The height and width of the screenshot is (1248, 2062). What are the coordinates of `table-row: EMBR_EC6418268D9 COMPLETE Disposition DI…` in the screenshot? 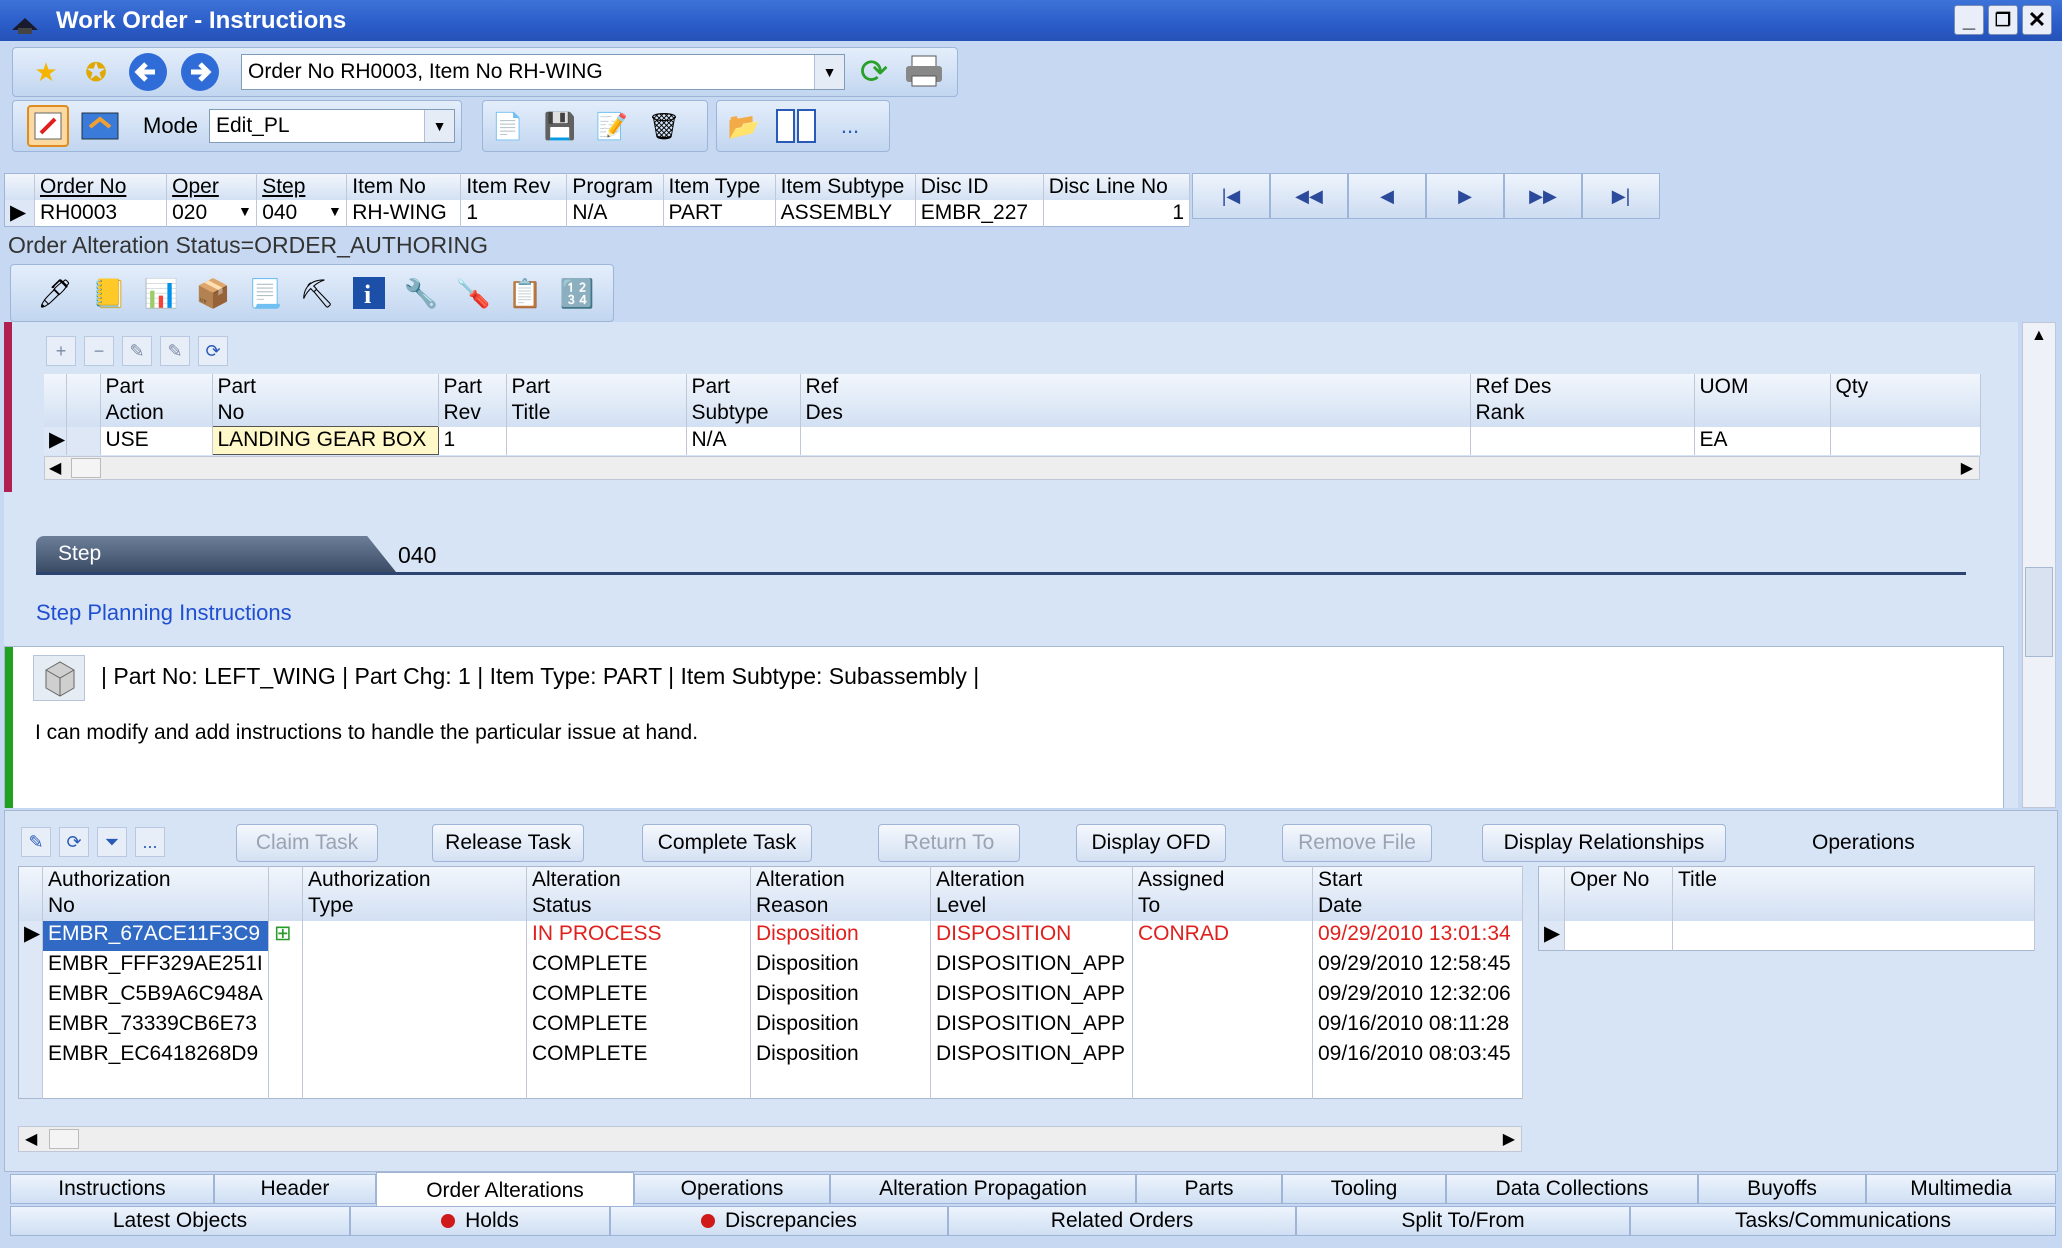 It's located at (770, 1055).